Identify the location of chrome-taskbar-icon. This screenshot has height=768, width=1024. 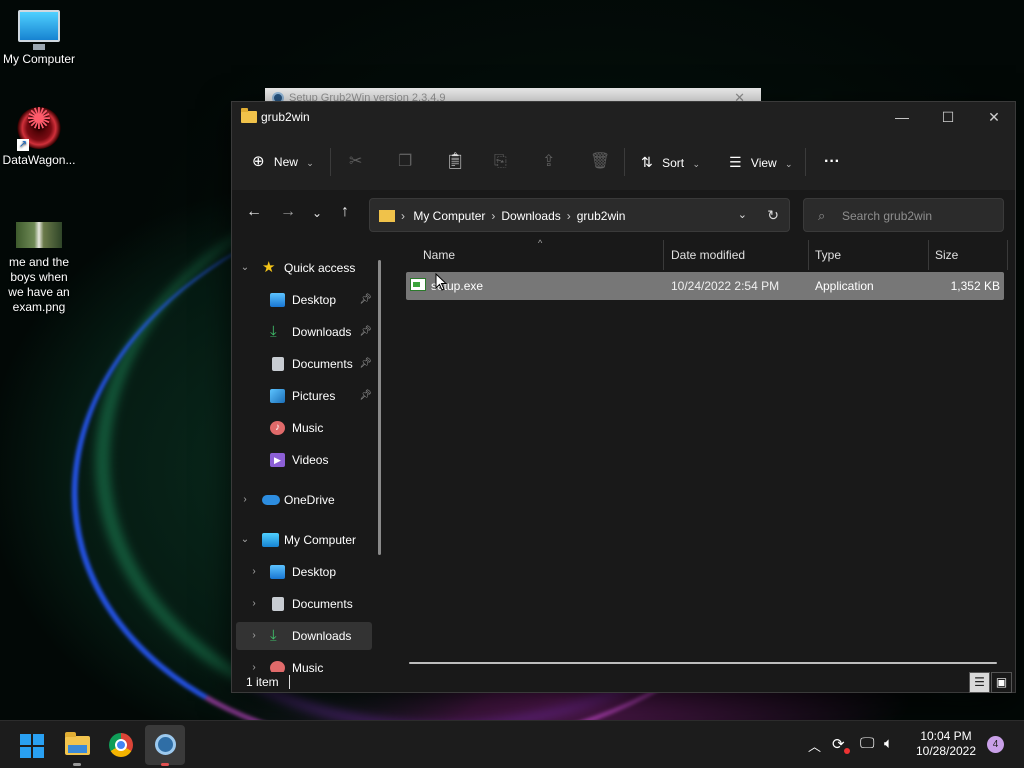
(121, 745).